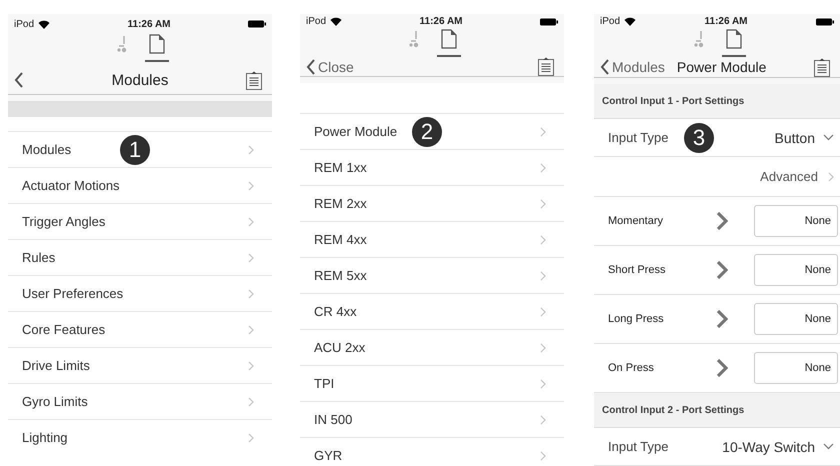 The image size is (840, 466). What do you see at coordinates (717, 410) in the screenshot?
I see `section-header: Control Input 2 - Port Settings` at bounding box center [717, 410].